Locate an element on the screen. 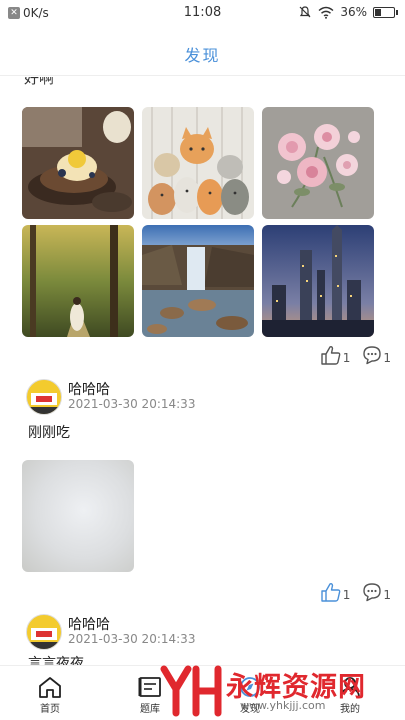  question-bank-icon is located at coordinates (149, 687).